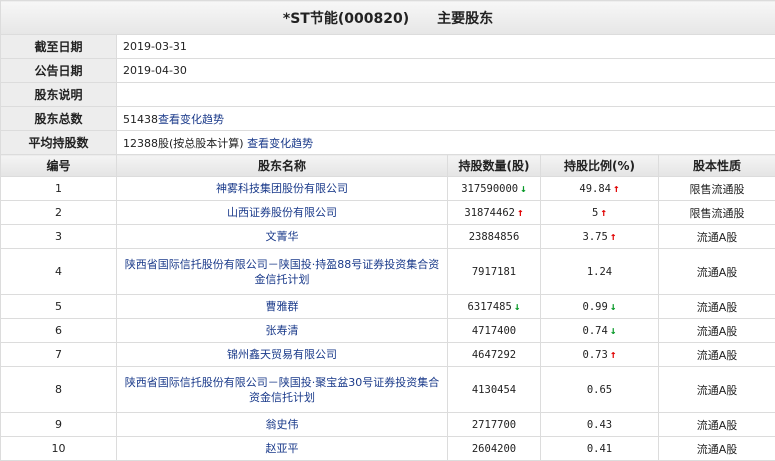  I want to click on title-suffix: 主要股东, so click(465, 19).